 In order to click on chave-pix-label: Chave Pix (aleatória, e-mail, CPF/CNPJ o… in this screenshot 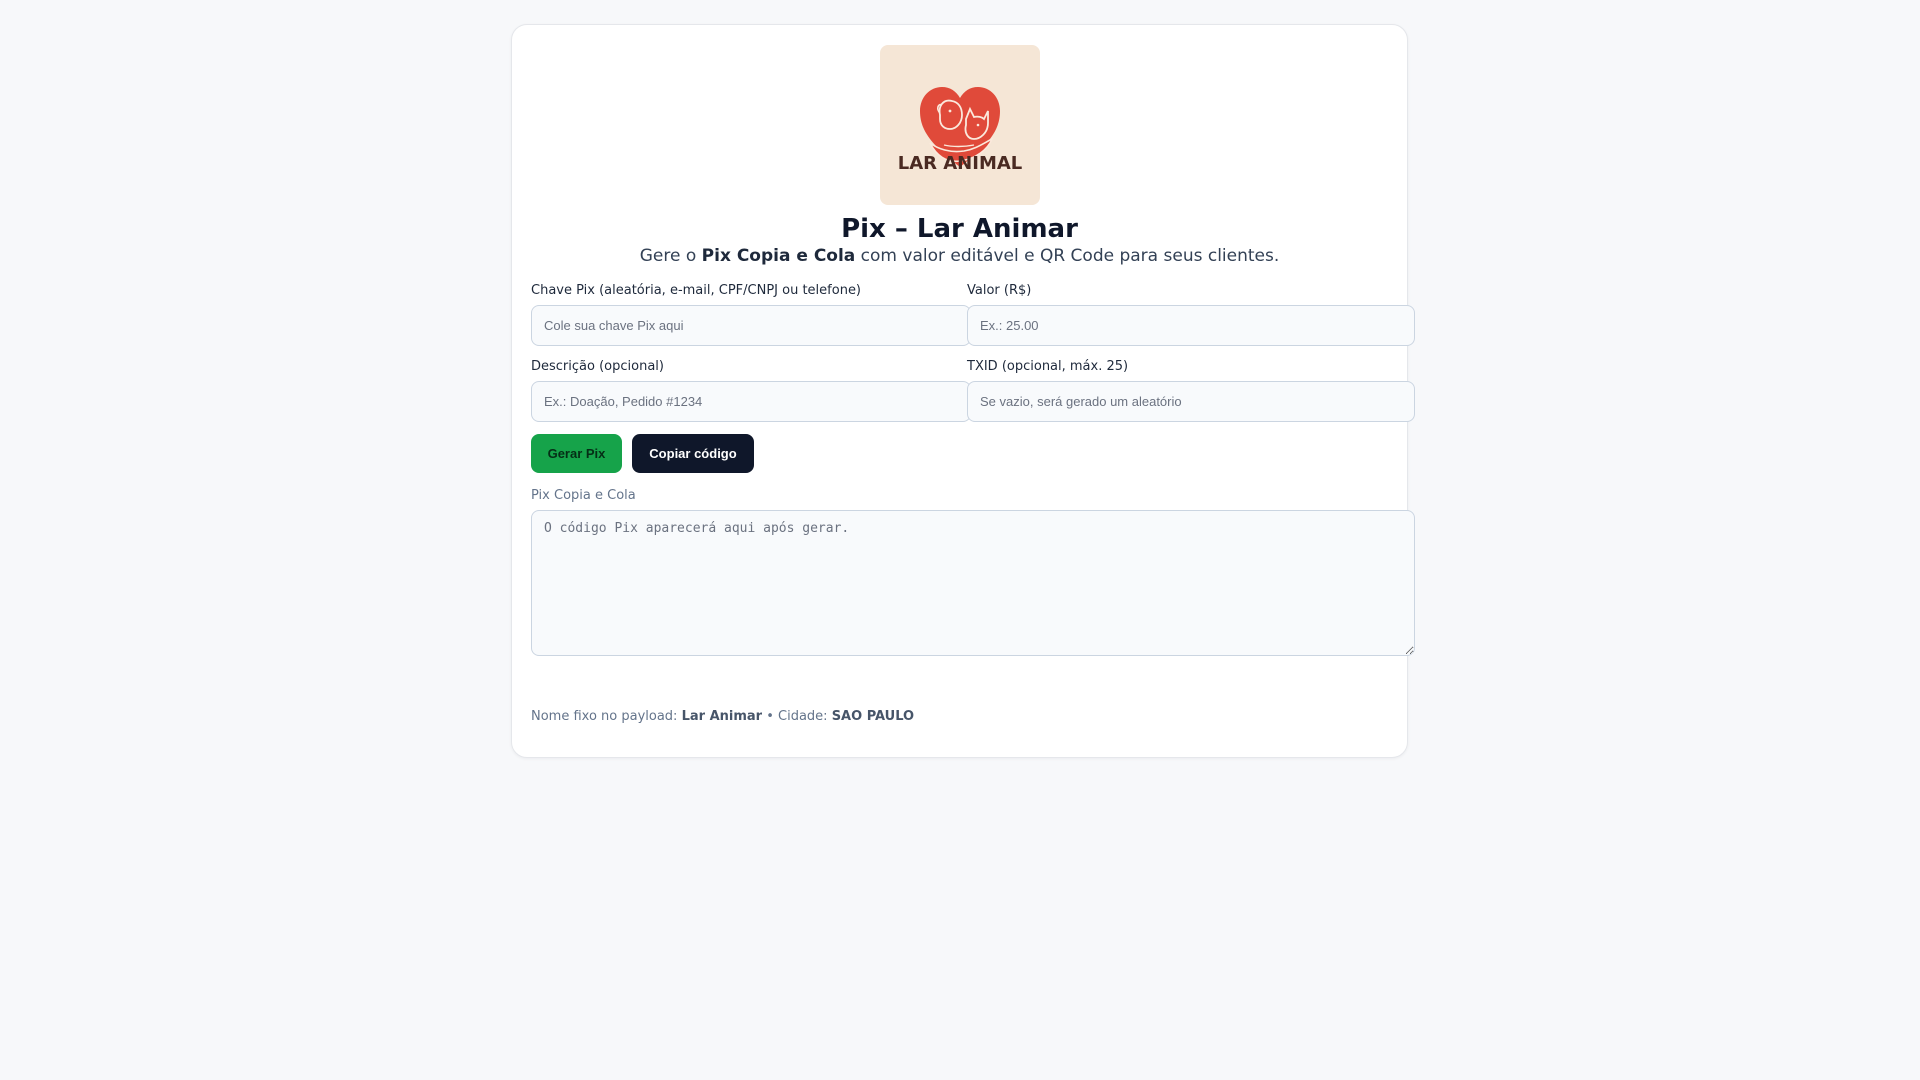, I will do `click(696, 290)`.